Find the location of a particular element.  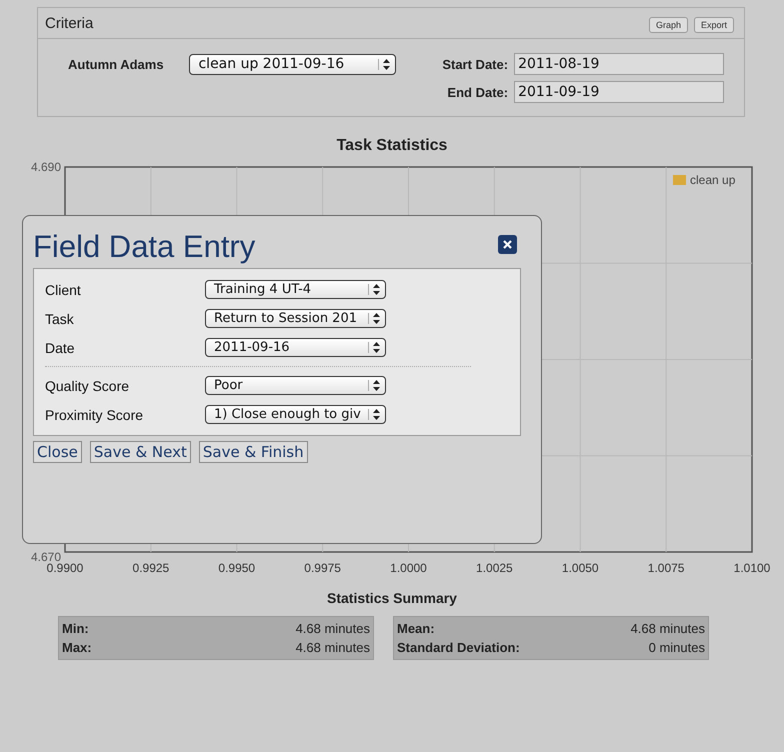

panel-title: Criteria is located at coordinates (69, 23).